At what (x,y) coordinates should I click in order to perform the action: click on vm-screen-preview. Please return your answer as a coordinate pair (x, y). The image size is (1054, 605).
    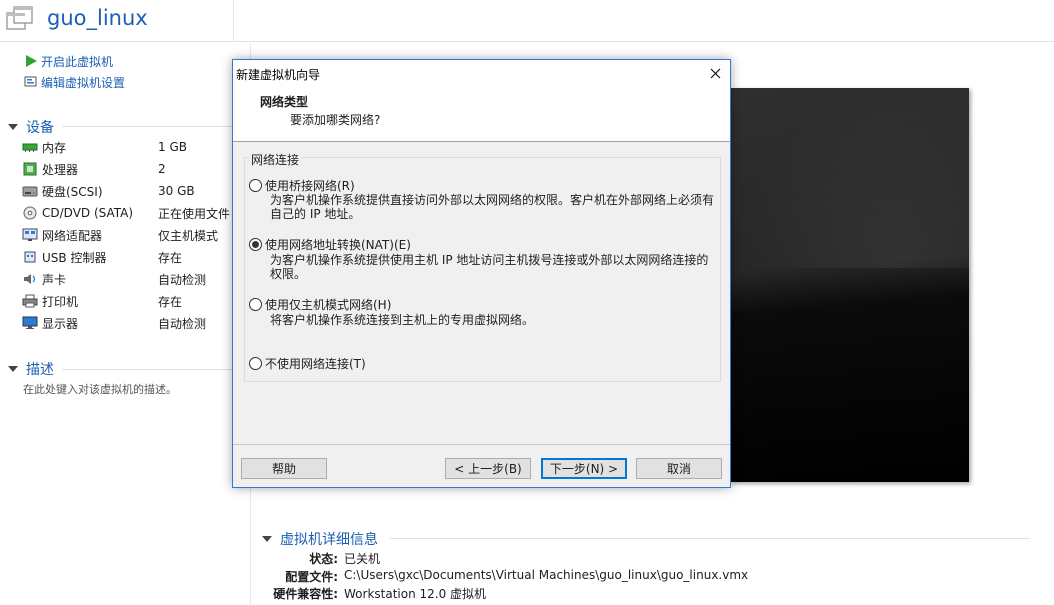
    Looking at the image, I should click on (849, 285).